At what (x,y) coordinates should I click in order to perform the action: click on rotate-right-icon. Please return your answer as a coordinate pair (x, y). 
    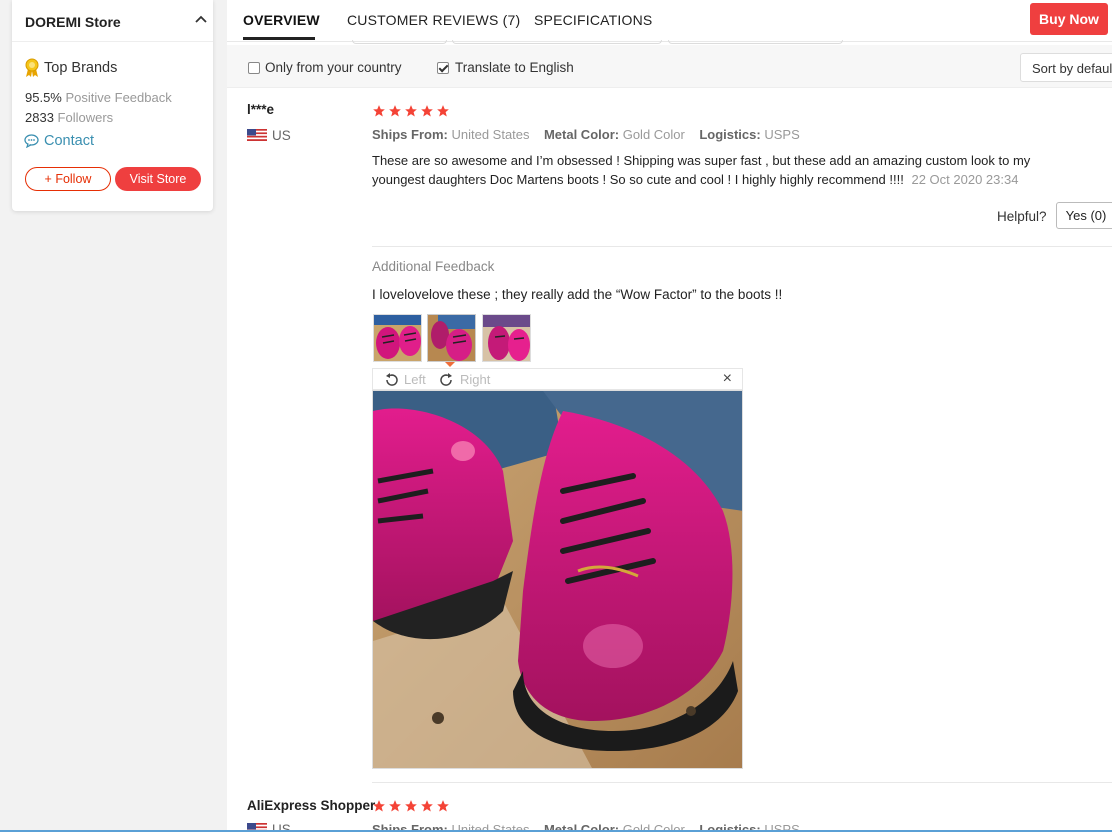
    Looking at the image, I should click on (446, 379).